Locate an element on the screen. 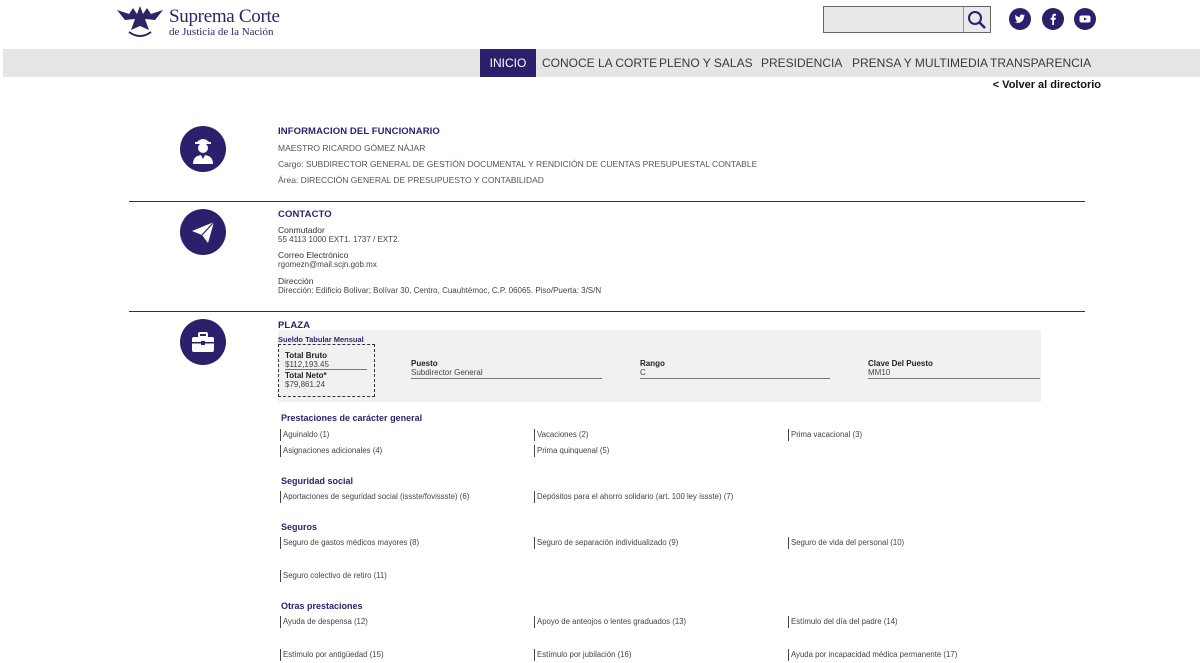  youtube-link is located at coordinates (1085, 19).